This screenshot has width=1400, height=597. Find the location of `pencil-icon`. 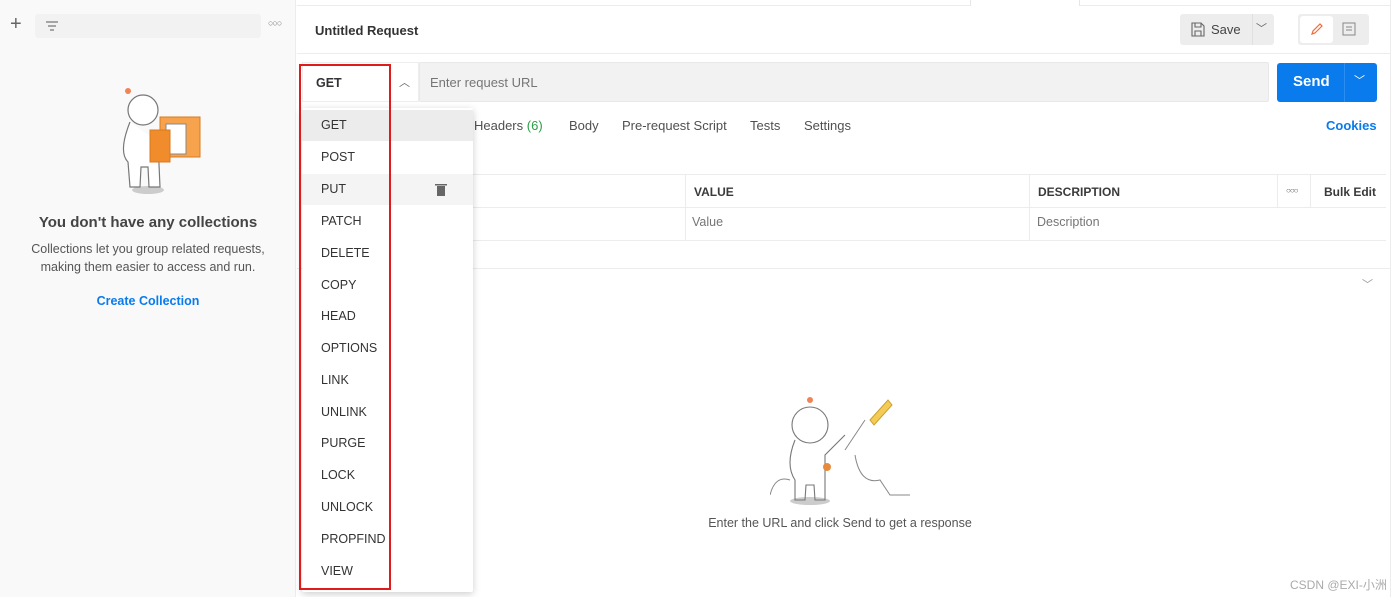

pencil-icon is located at coordinates (1317, 29).